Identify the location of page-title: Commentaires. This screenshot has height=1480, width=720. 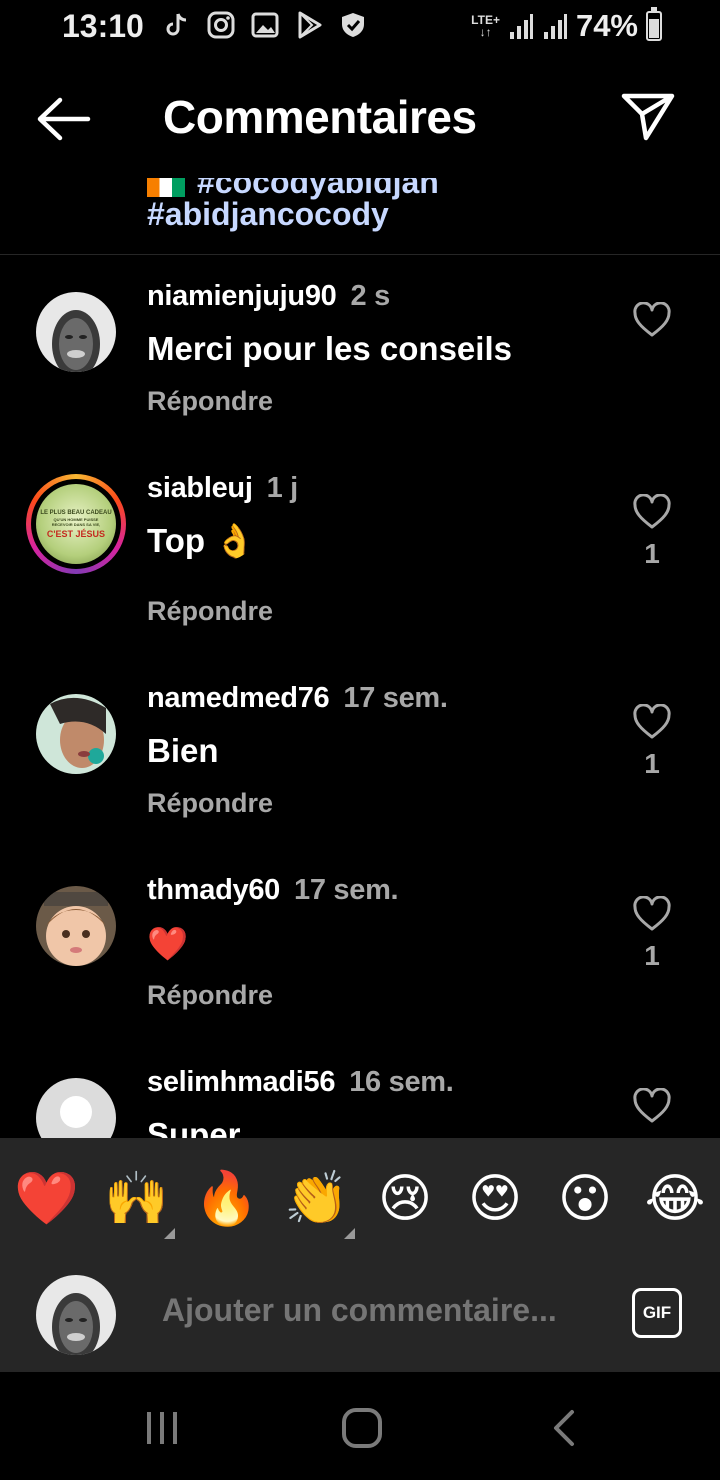
(320, 117).